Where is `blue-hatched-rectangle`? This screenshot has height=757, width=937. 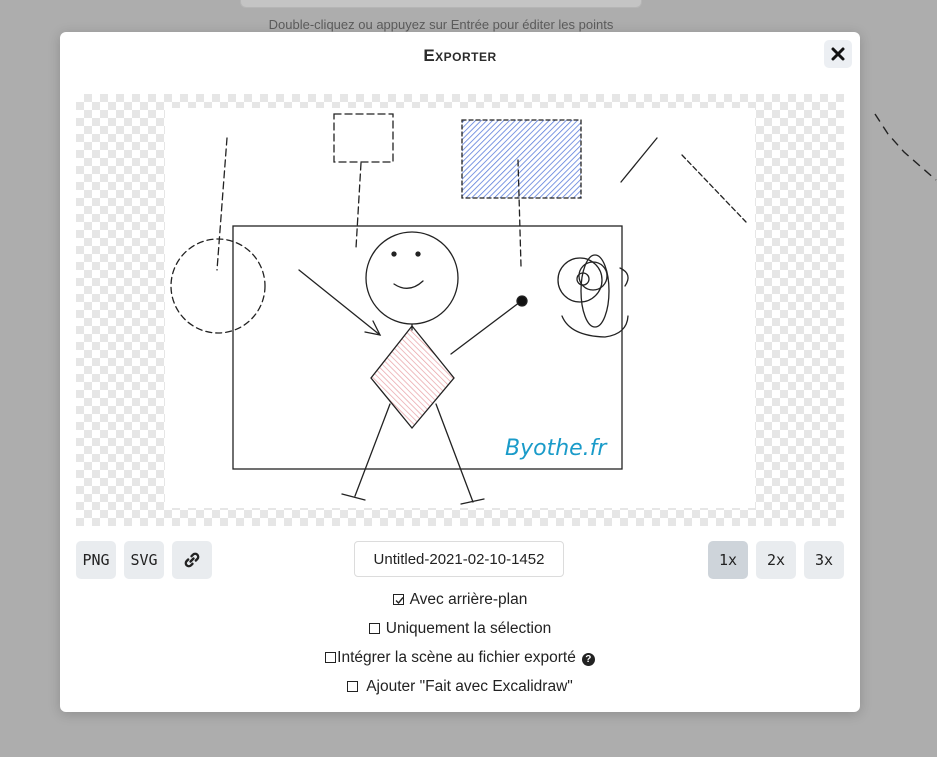
blue-hatched-rectangle is located at coordinates (521, 159).